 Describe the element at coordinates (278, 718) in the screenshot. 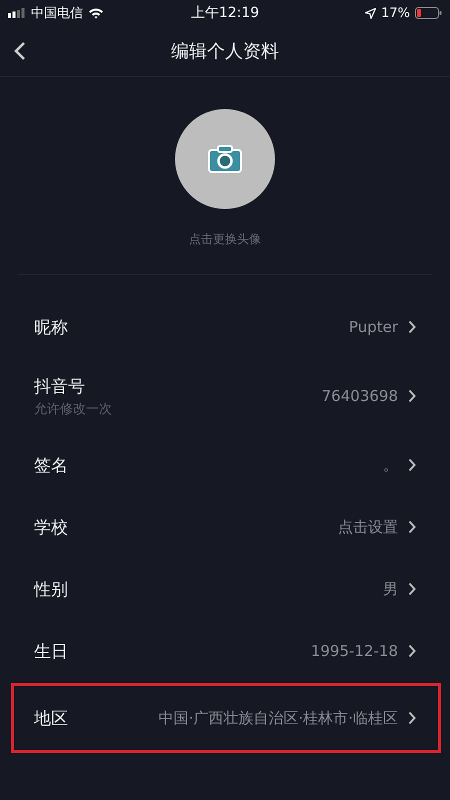

I see `field-value: 中国·广西壮族自治区·桂林市·临桂区` at that location.